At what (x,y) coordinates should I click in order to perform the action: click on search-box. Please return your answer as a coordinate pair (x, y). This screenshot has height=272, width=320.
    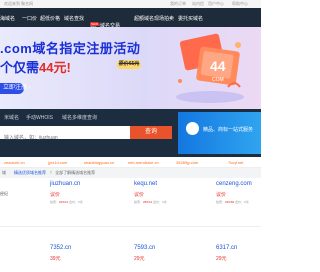
    Looking at the image, I should click on (65, 135).